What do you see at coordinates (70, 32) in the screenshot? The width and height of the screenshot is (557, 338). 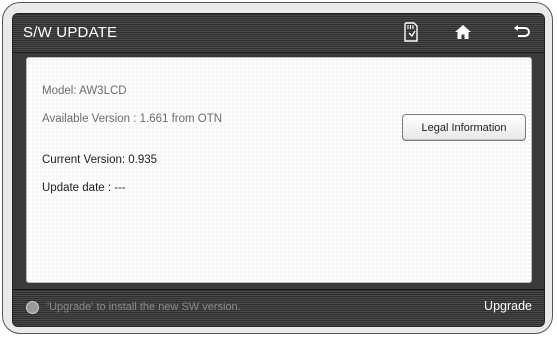 I see `page-title: S/W UPDATE` at bounding box center [70, 32].